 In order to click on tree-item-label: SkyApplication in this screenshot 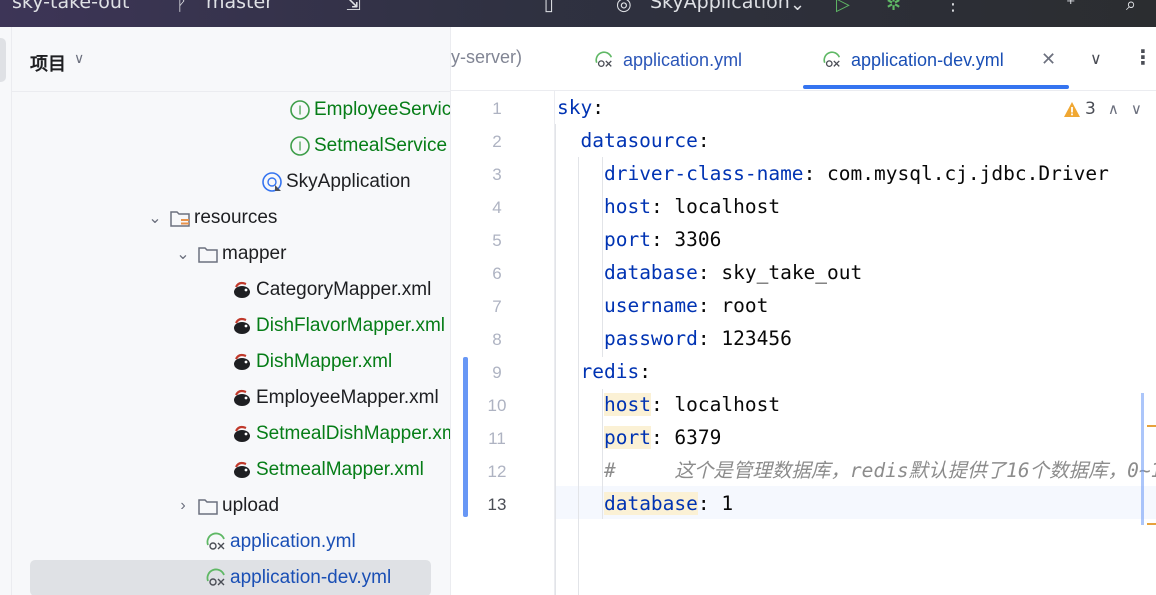, I will do `click(348, 181)`.